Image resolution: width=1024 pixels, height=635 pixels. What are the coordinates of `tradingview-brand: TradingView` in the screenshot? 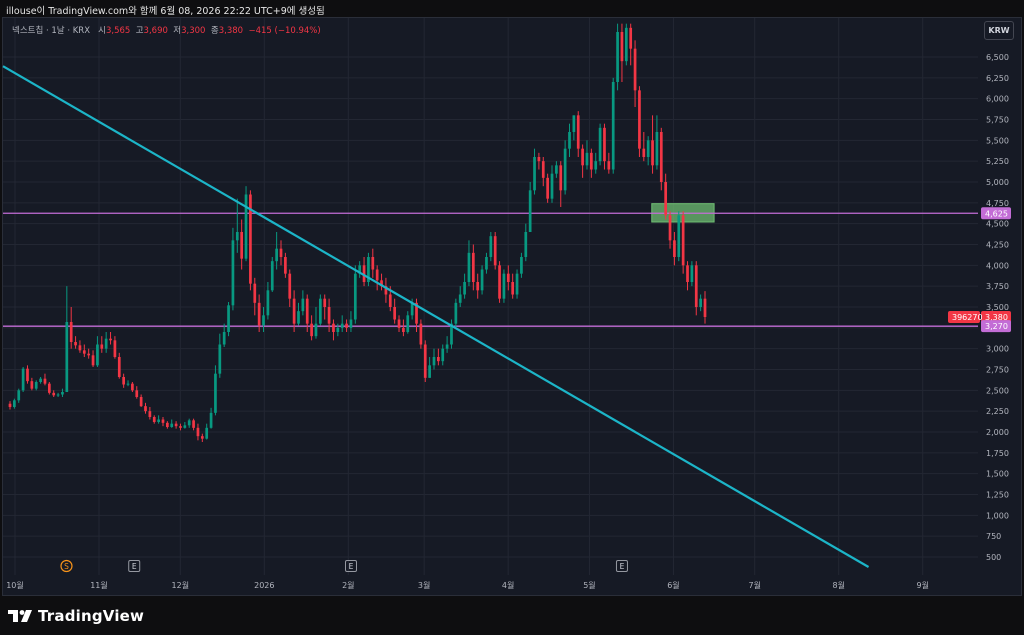 It's located at (91, 616).